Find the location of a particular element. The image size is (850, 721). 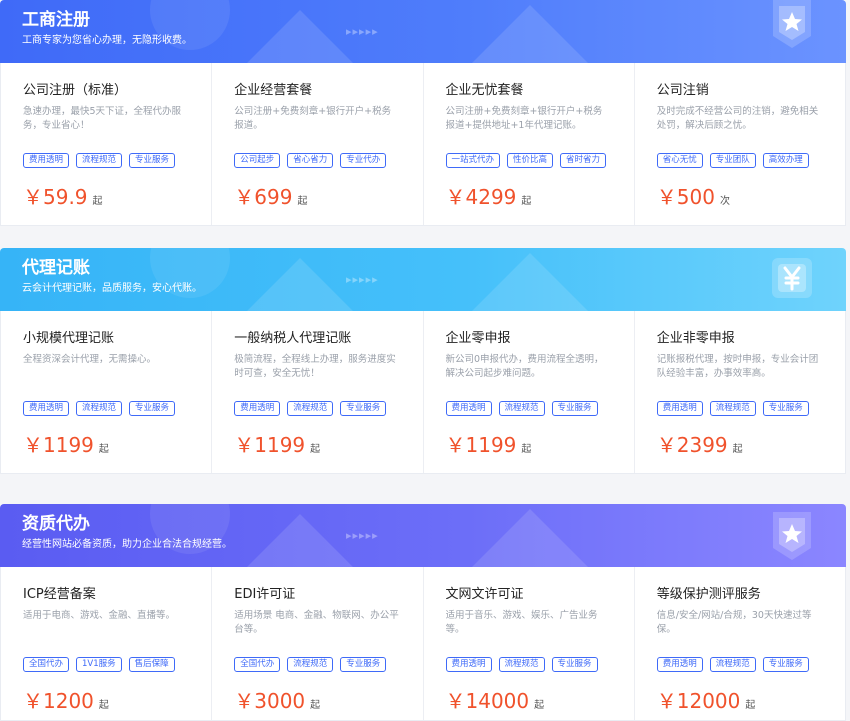

price: ￥1200 起 is located at coordinates (66, 699).